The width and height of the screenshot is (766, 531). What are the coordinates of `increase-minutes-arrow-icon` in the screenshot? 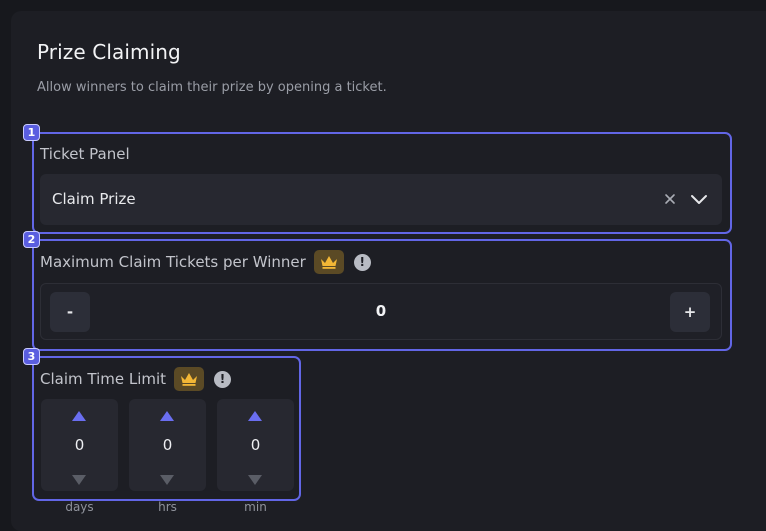 It's located at (255, 414).